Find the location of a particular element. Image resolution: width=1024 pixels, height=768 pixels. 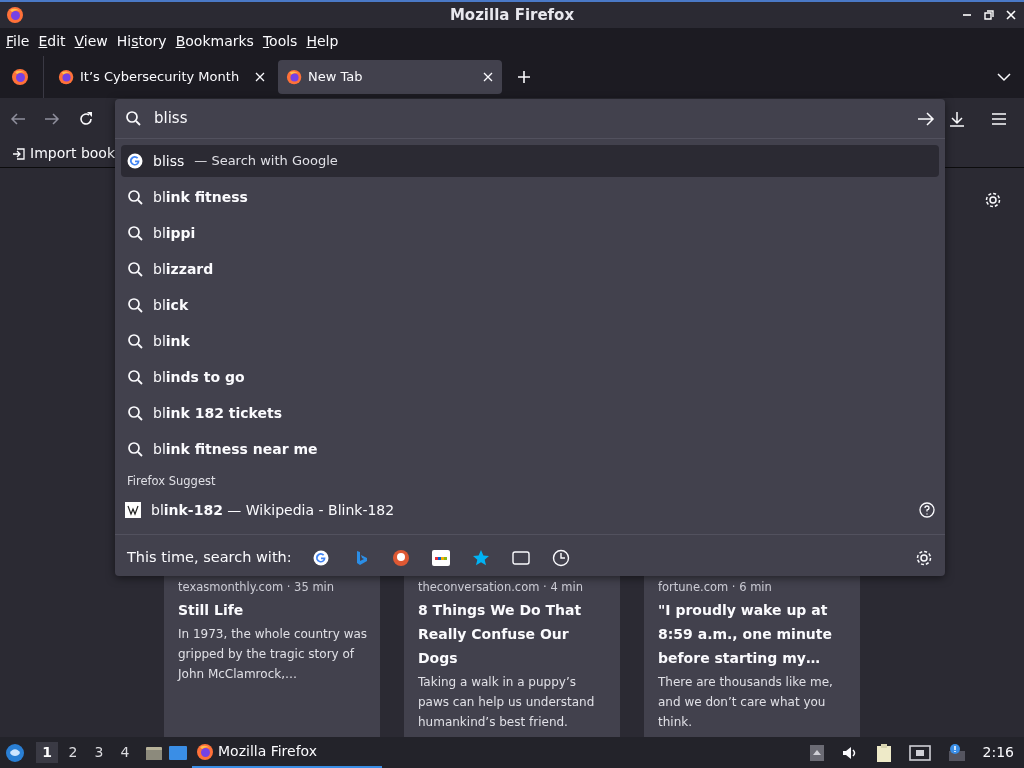

star-icon is located at coordinates (480, 557).